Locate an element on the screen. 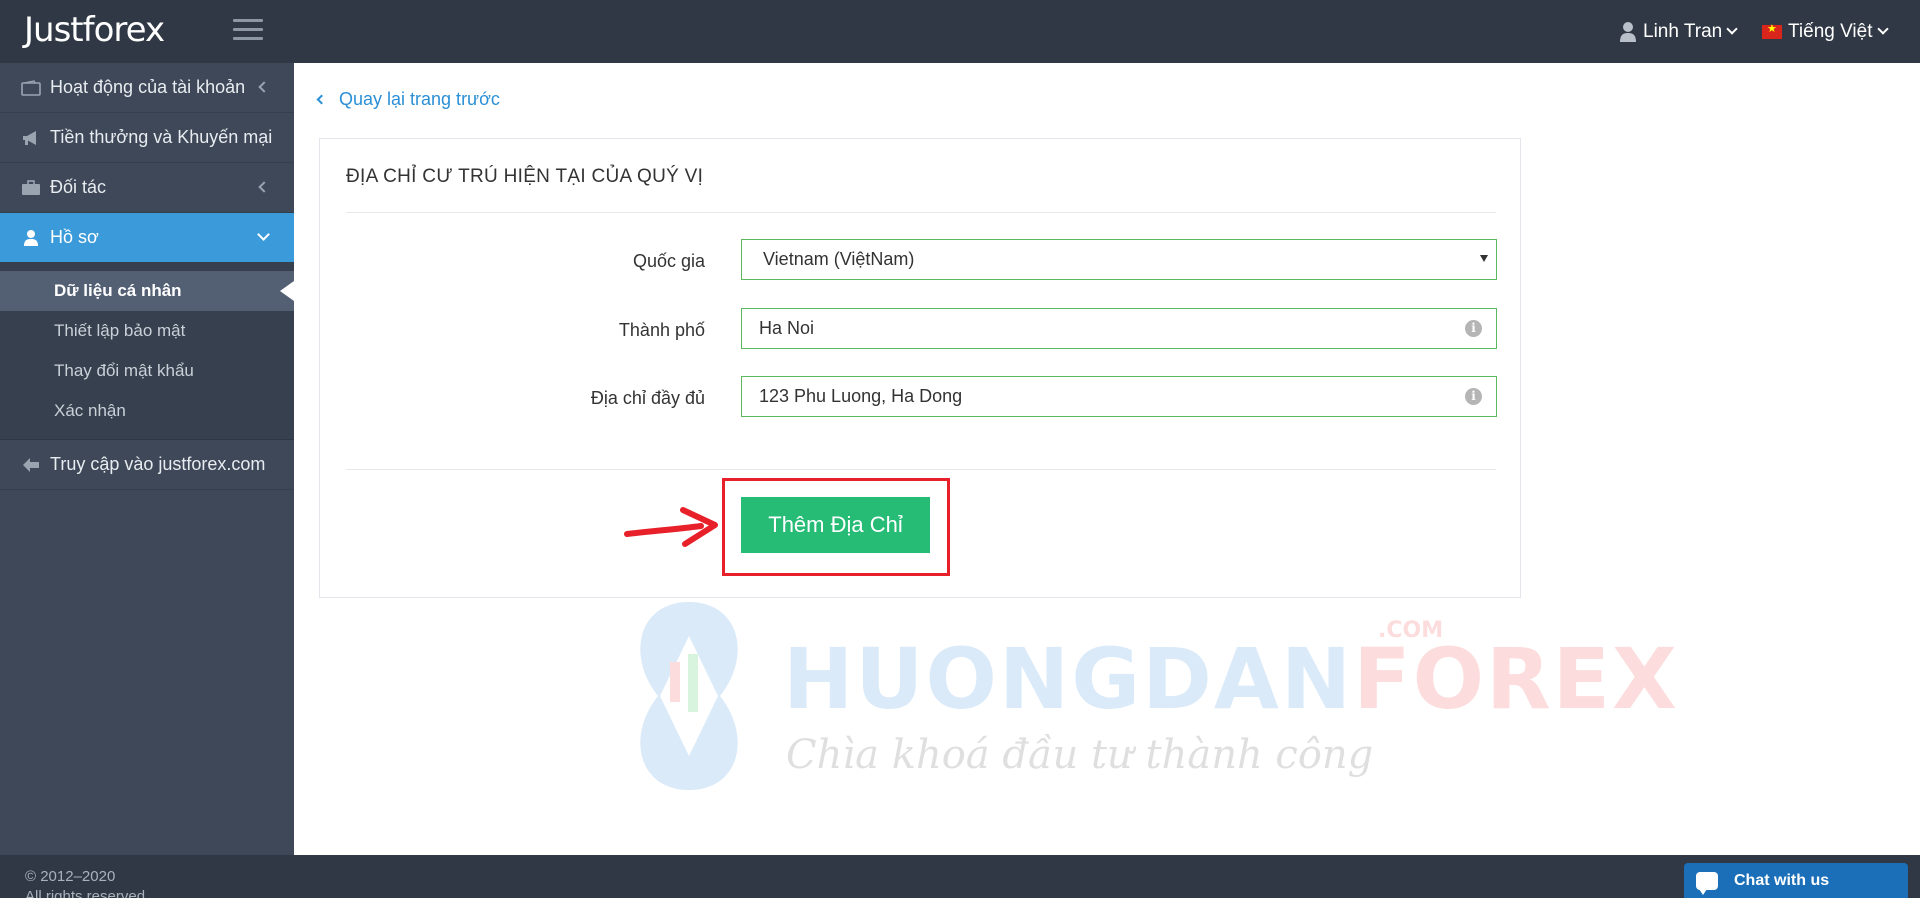 The width and height of the screenshot is (1920, 898). sidebar-item-visit-site: Truy cập vào justforex.com is located at coordinates (147, 465).